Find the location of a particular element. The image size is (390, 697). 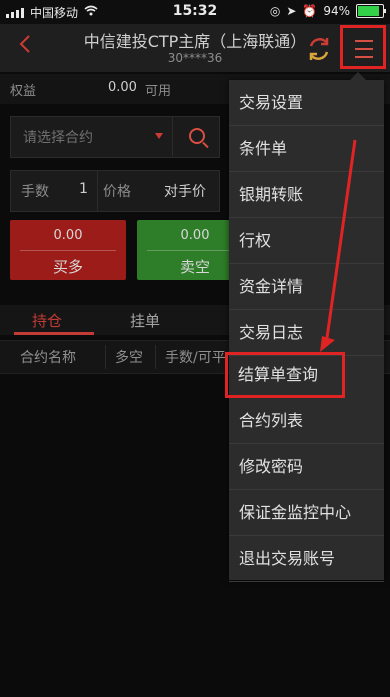

order-params-row: 手数 1 价格 对手价 is located at coordinates (115, 191).